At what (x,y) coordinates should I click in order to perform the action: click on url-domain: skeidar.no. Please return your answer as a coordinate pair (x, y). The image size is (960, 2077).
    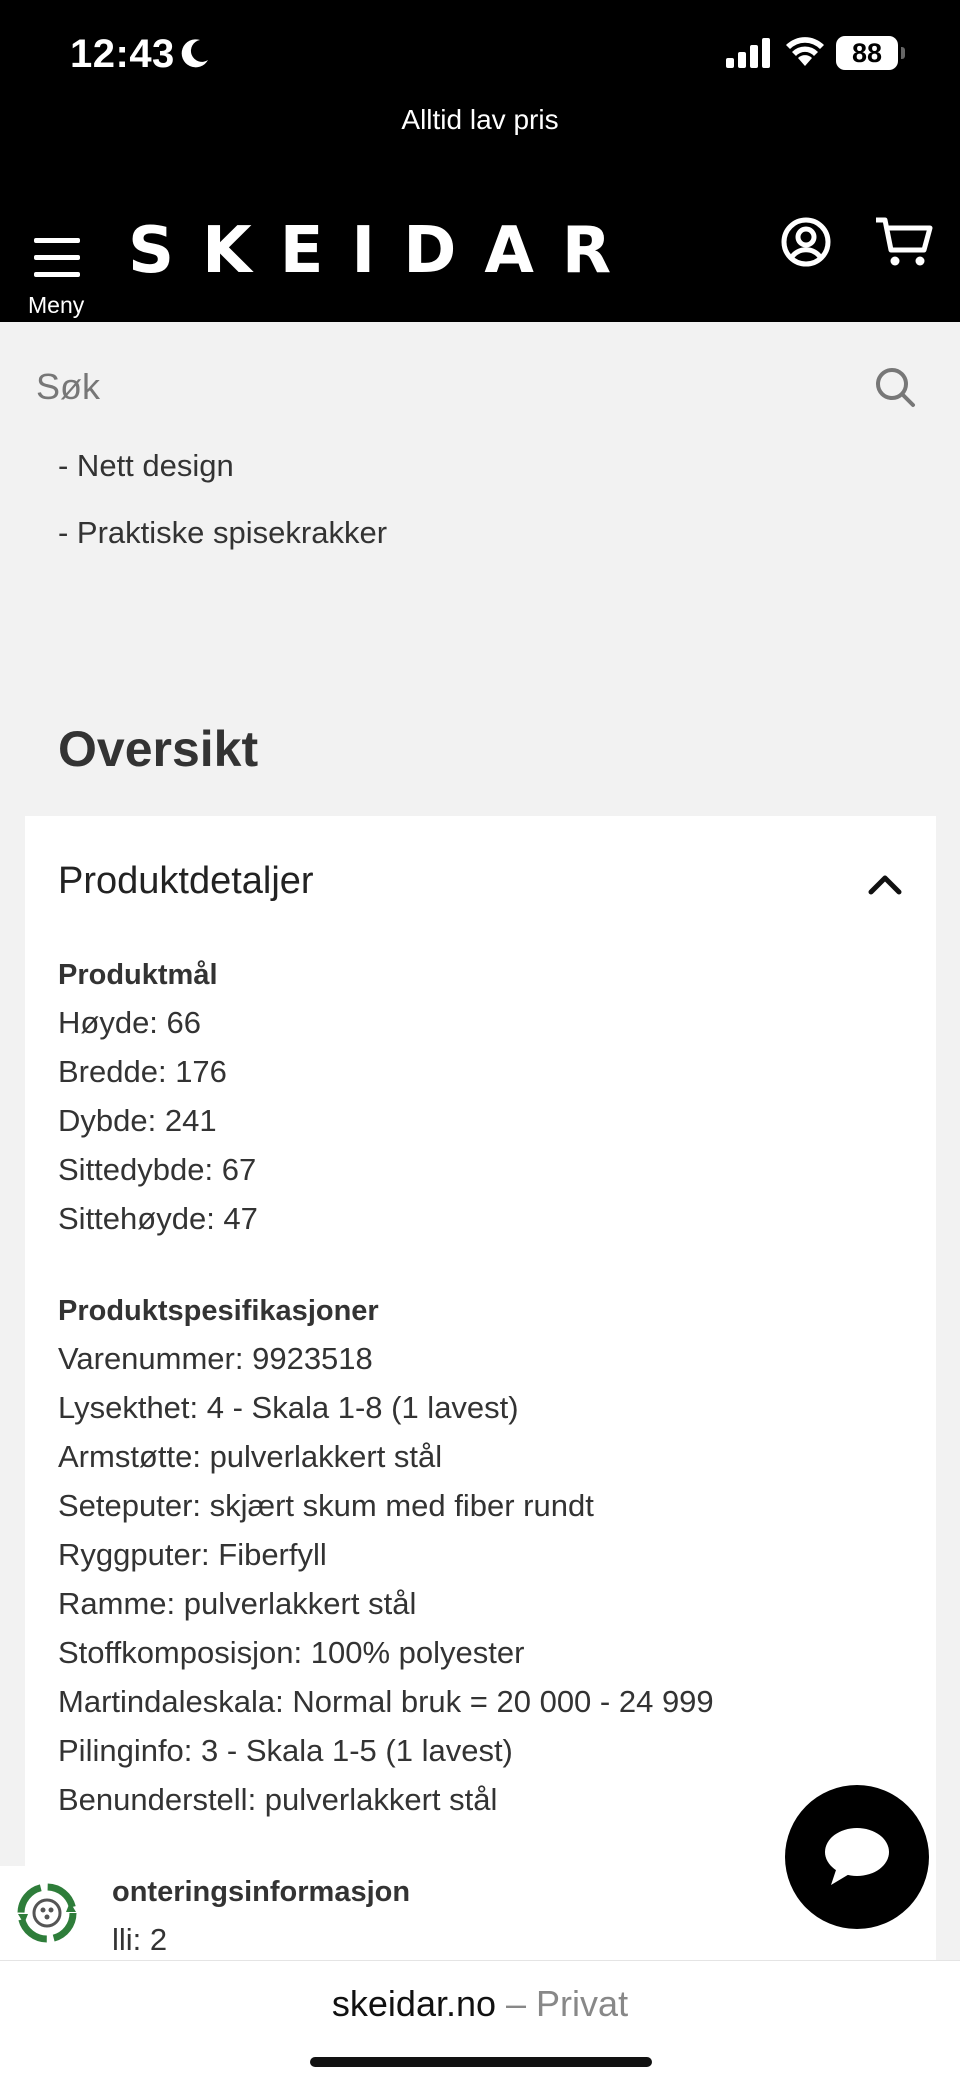
    Looking at the image, I should click on (414, 2003).